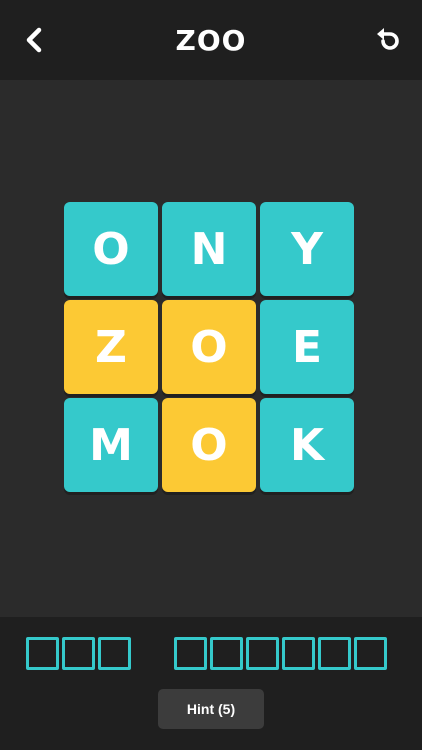 The width and height of the screenshot is (422, 750). I want to click on chevron-left-icon, so click(34, 40).